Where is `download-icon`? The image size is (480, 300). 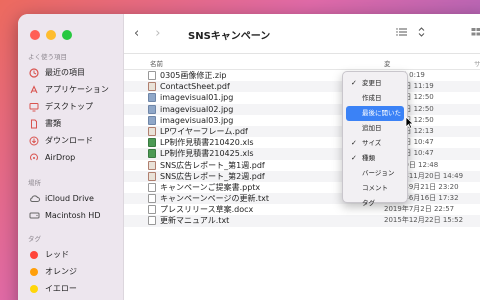 download-icon is located at coordinates (34, 141).